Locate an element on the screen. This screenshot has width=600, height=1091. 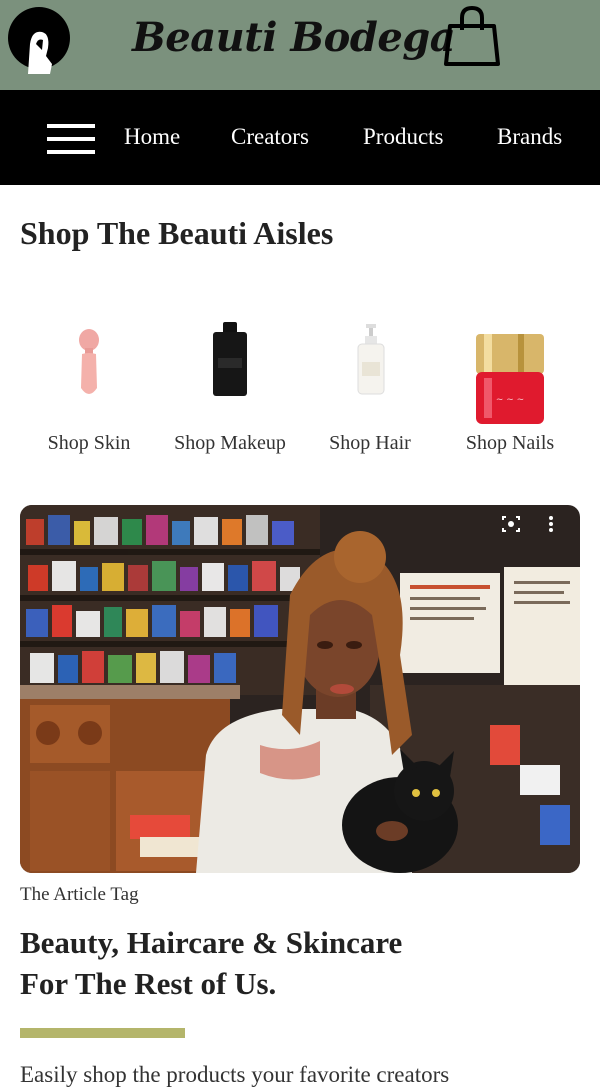
nail-polish-icon: ~ ~ ~ is located at coordinates (510, 379).